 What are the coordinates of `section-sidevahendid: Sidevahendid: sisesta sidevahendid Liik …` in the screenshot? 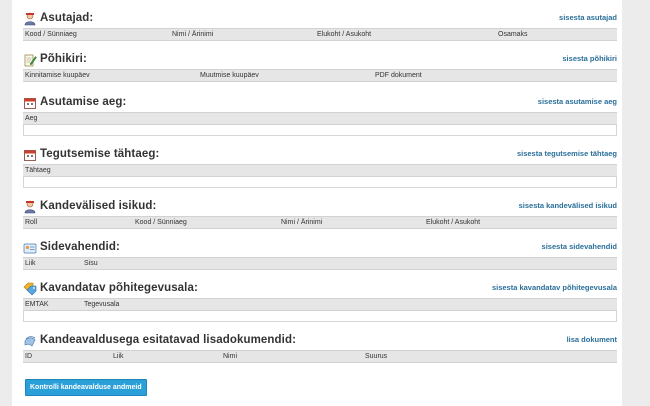 It's located at (320, 254).